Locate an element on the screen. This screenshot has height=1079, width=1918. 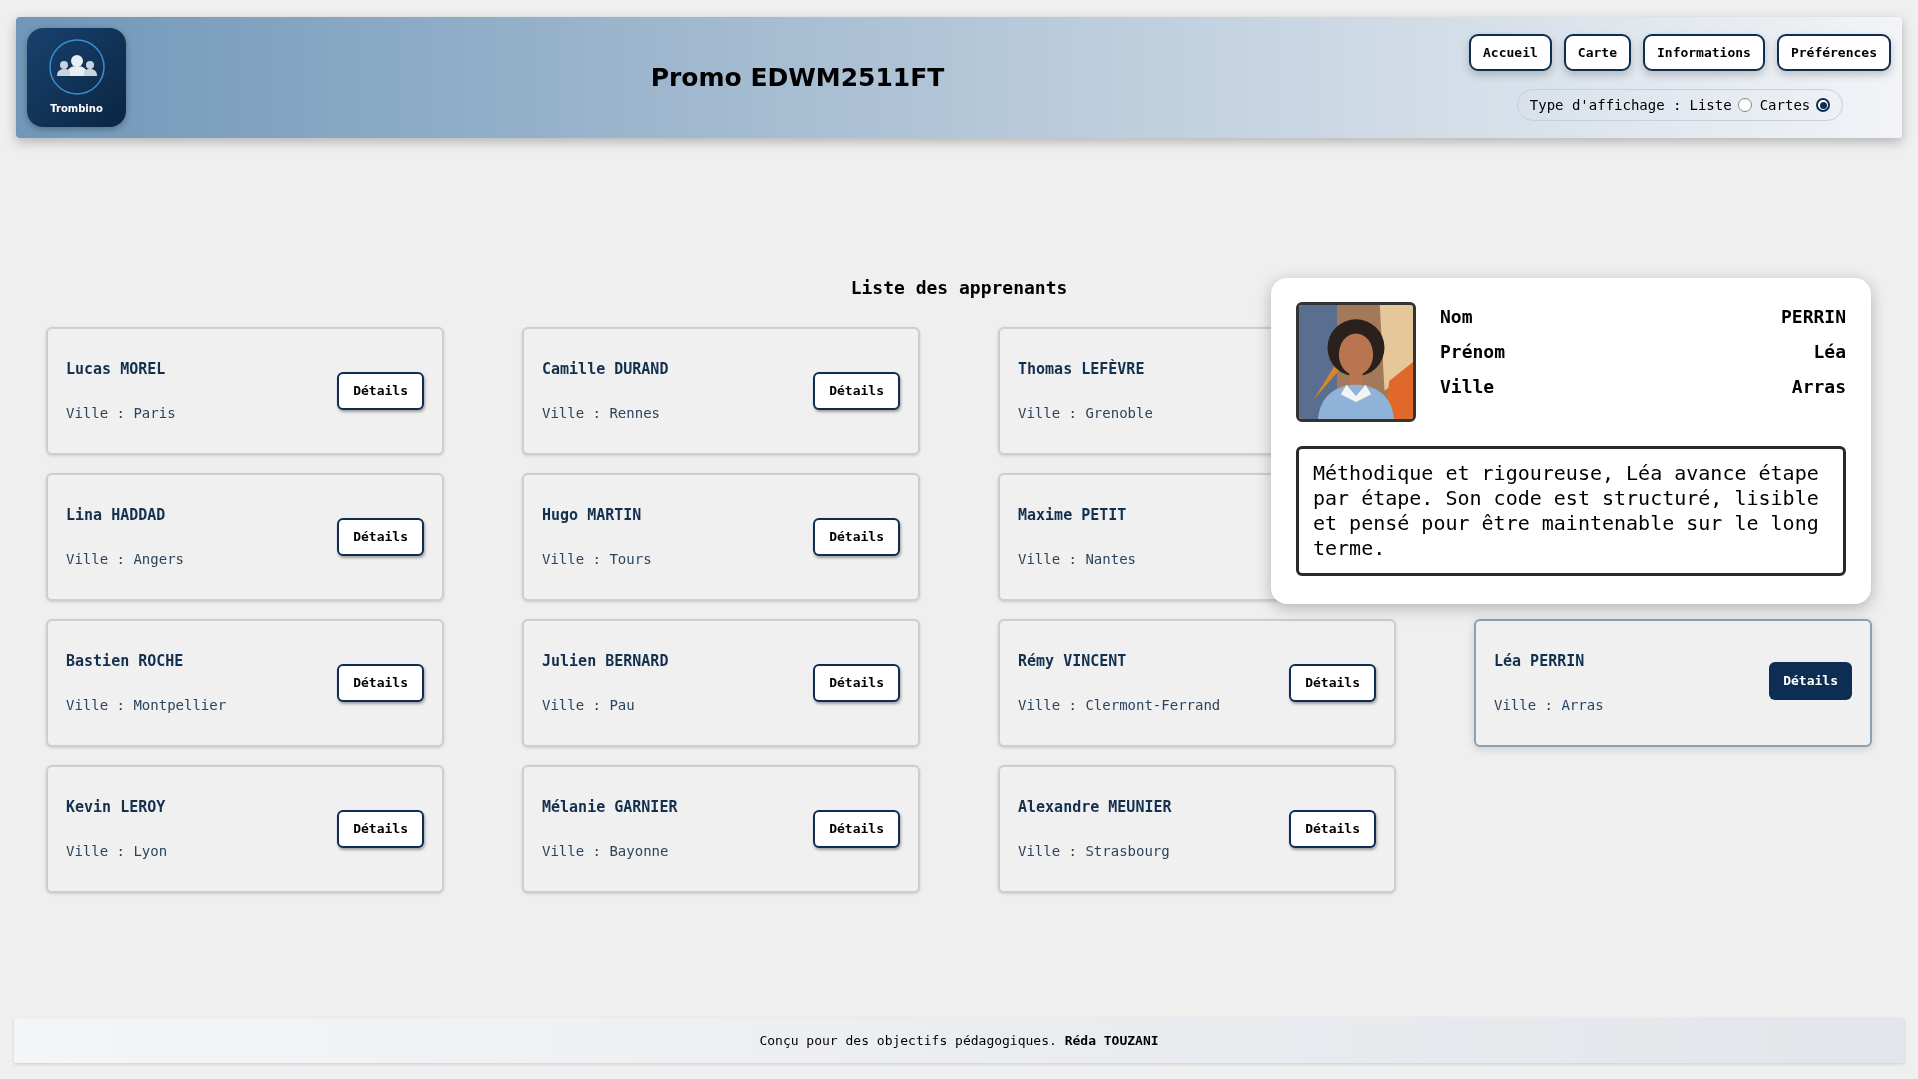
field-value: PERRIN is located at coordinates (1813, 317).